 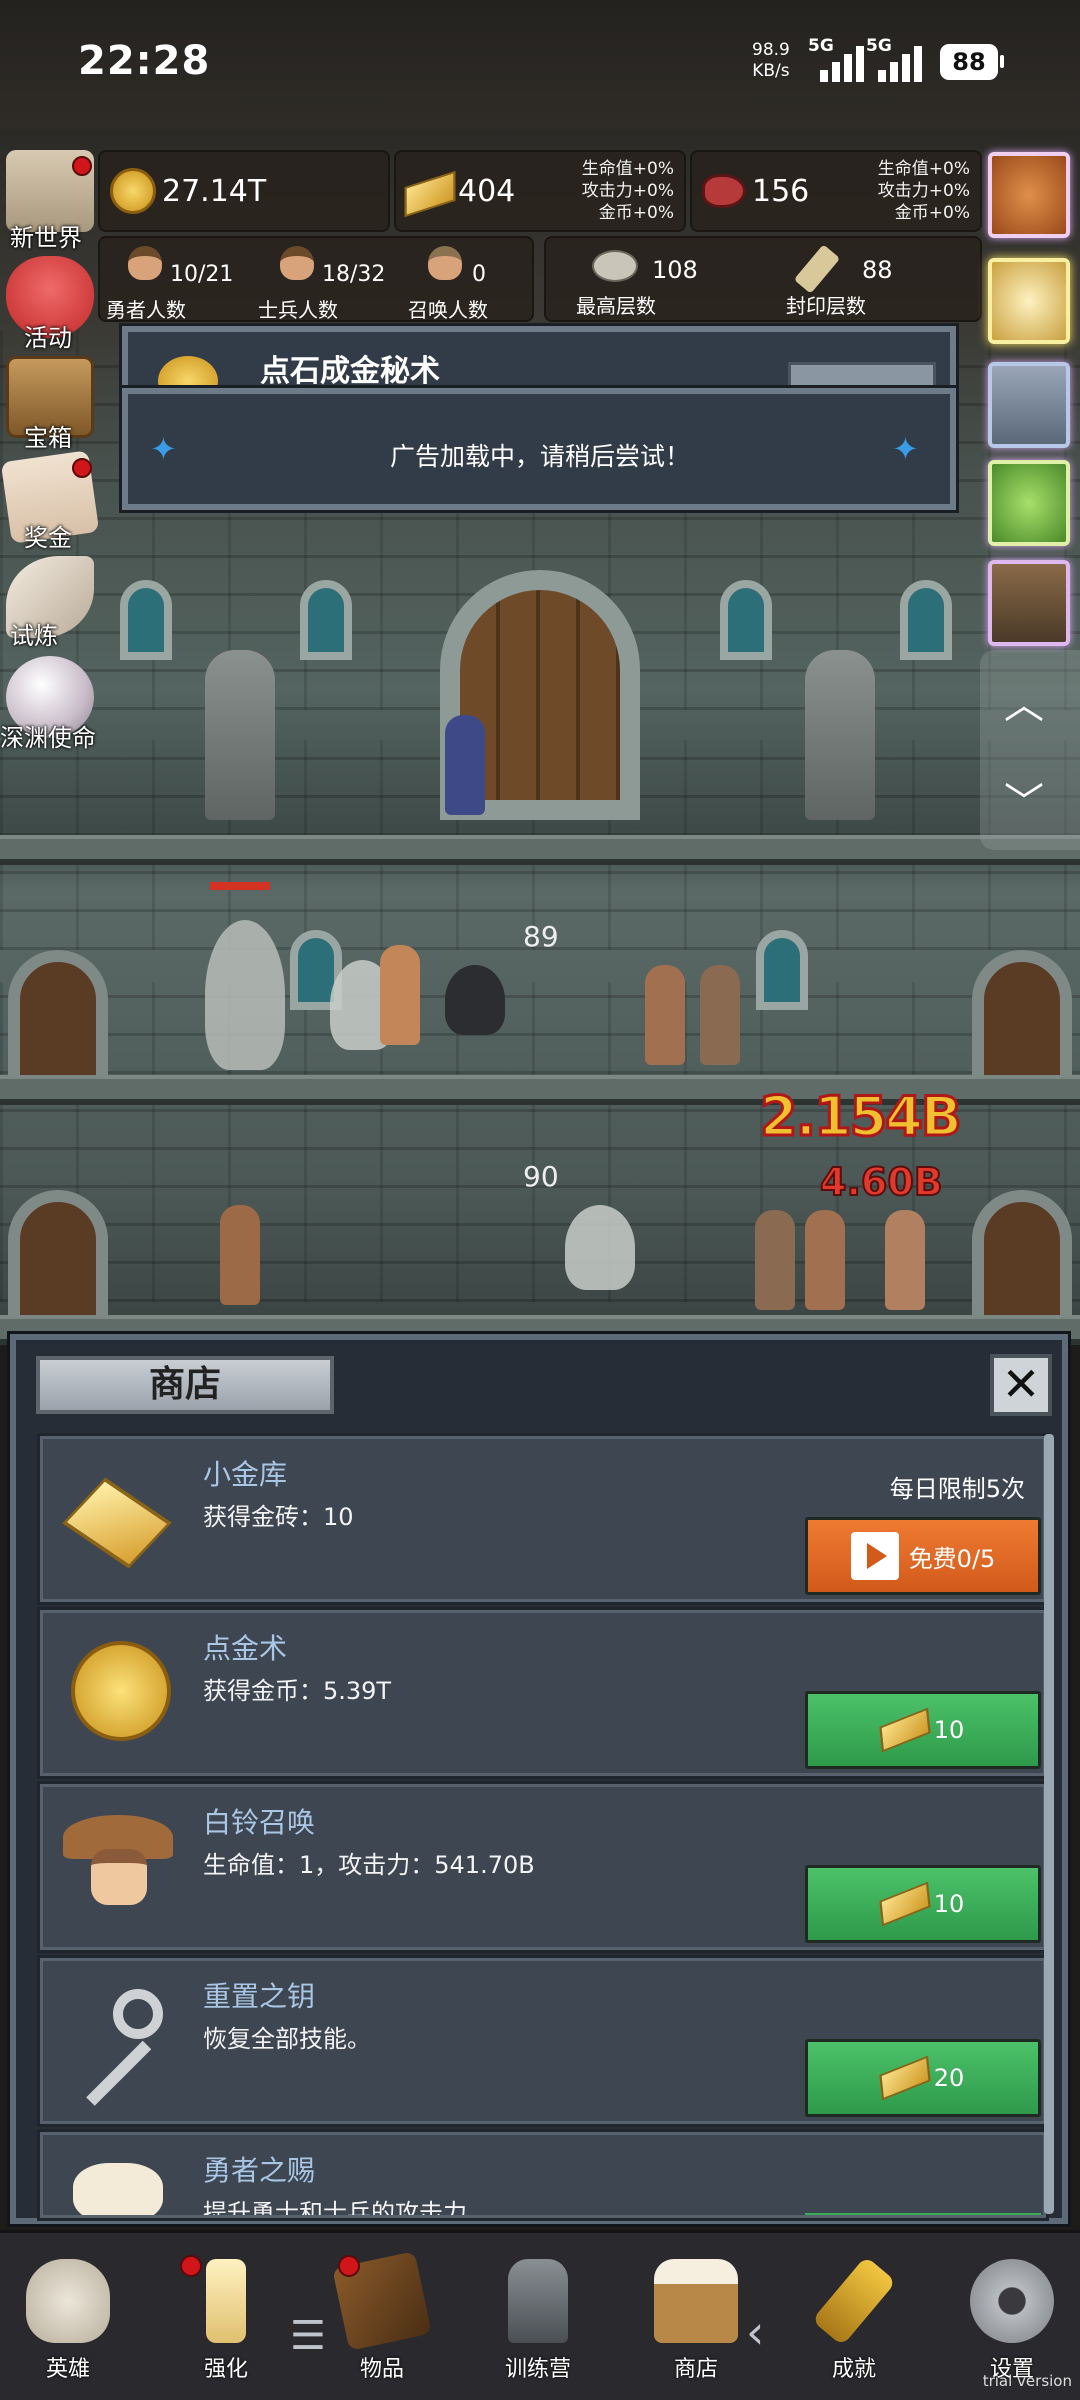 What do you see at coordinates (543, 2041) in the screenshot?
I see `shop-item: 重置之钥 恢复全部技能。 20` at bounding box center [543, 2041].